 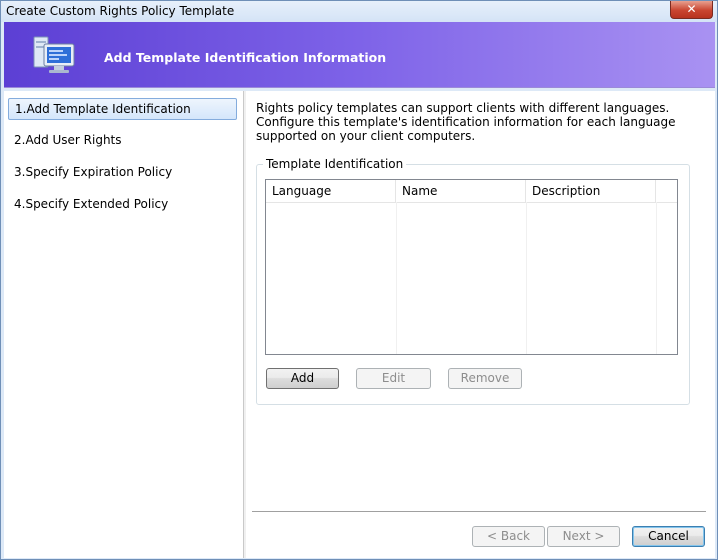 I want to click on group-label: Template Identification, so click(x=335, y=164).